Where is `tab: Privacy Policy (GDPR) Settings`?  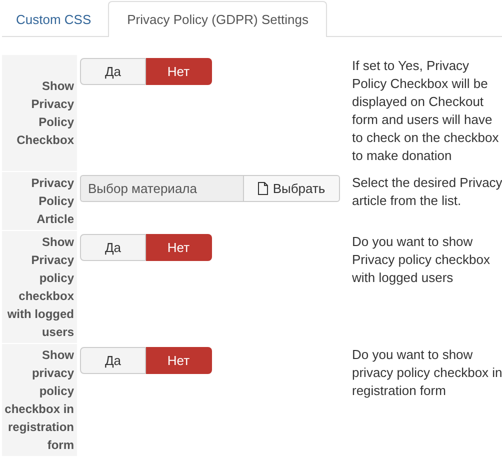 tab: Privacy Policy (GDPR) Settings is located at coordinates (218, 19).